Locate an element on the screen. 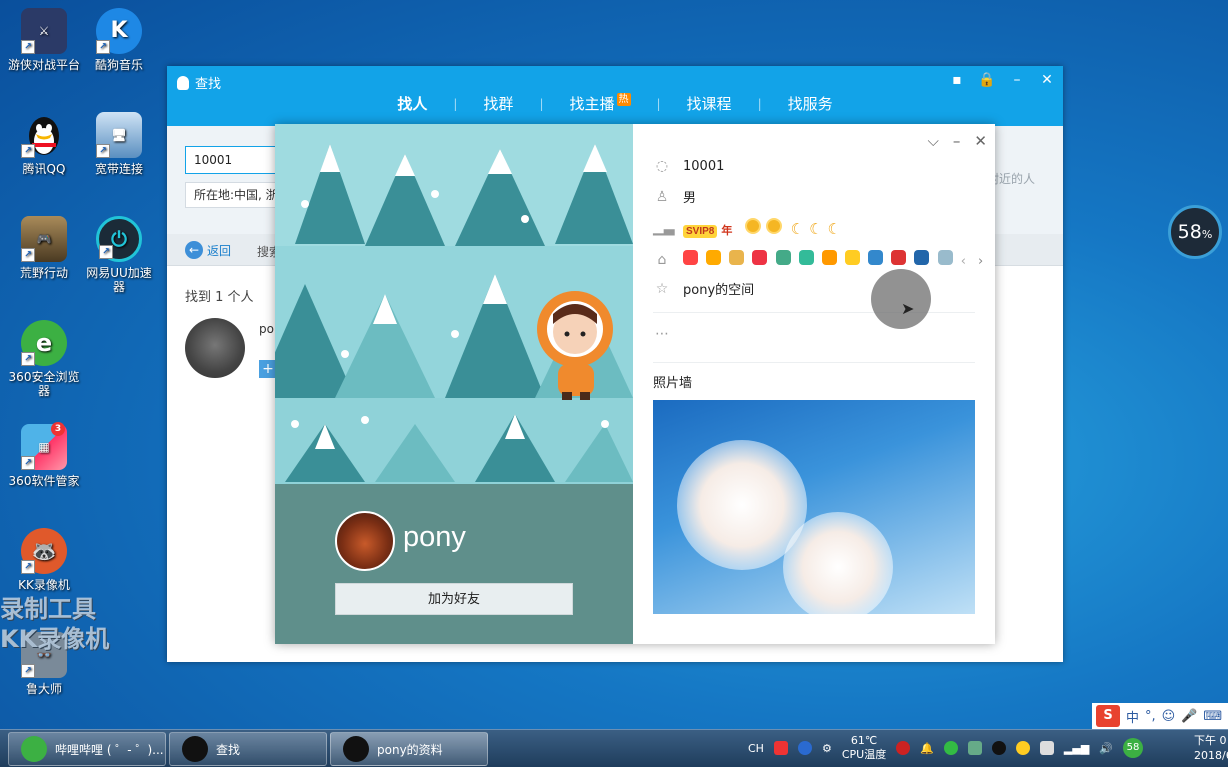 This screenshot has height=767, width=1228. sogou-tray-icon is located at coordinates (780, 748).